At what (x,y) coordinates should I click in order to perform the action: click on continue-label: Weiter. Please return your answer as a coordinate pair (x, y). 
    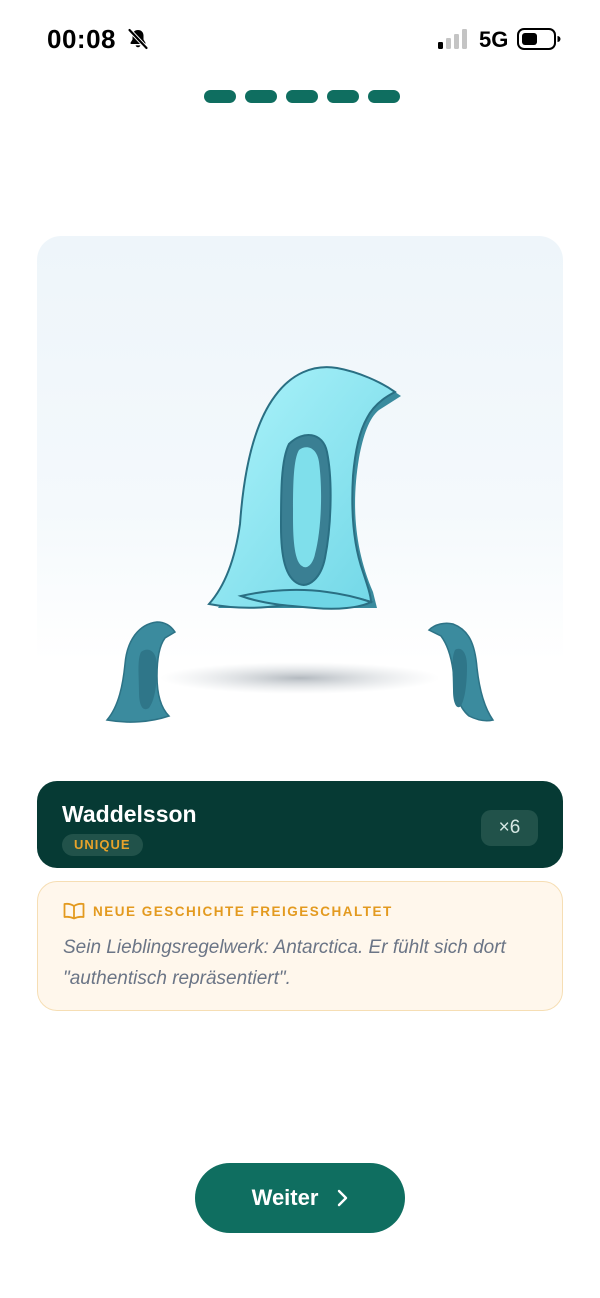
    Looking at the image, I should click on (285, 1197).